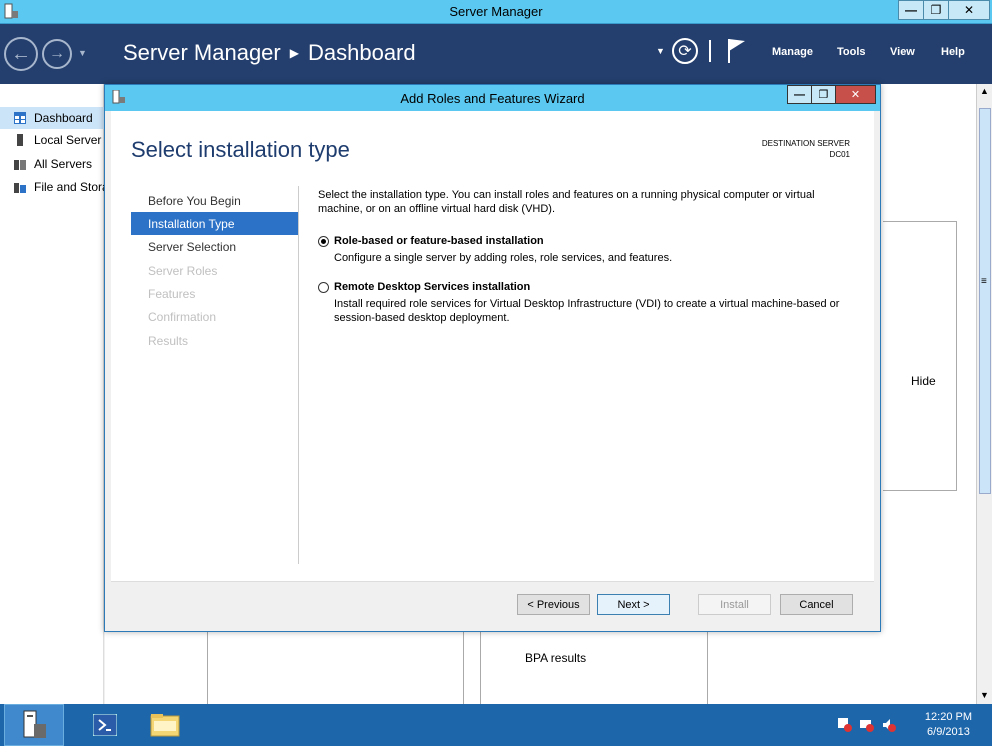 The image size is (992, 746). Describe the element at coordinates (68, 140) in the screenshot. I see `sidebar-item-label: Local Server` at that location.